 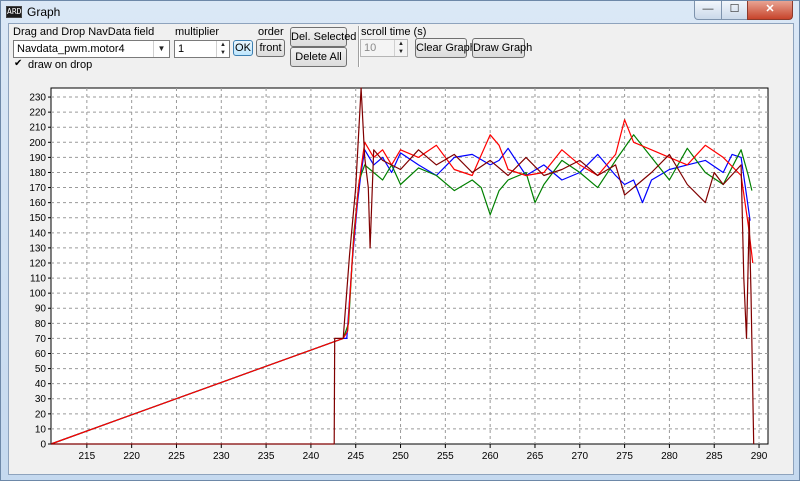 I want to click on y-tick-label: 50, so click(x=41, y=369).